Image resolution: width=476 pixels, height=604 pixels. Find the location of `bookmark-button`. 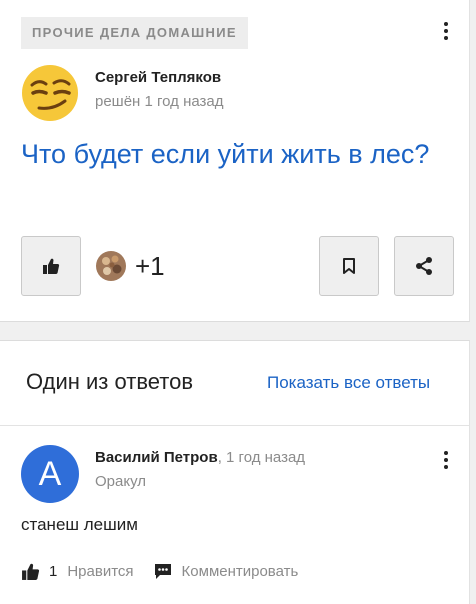

bookmark-button is located at coordinates (349, 266).